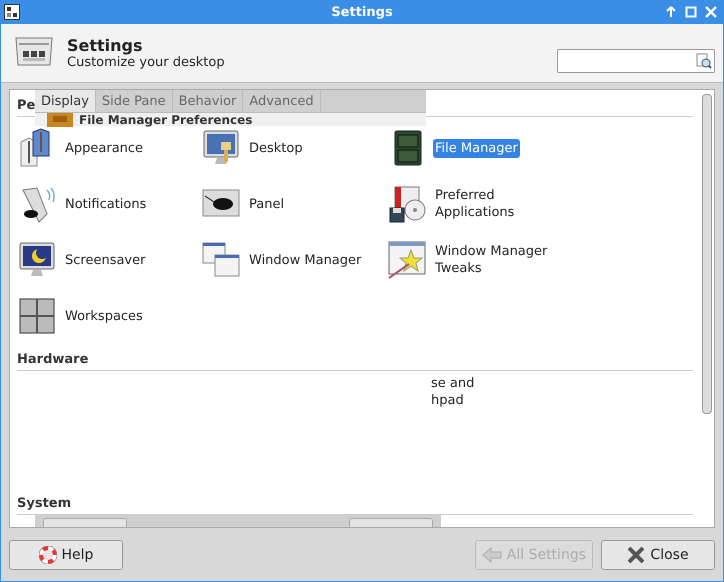 This screenshot has width=724, height=582. I want to click on item-label: Window Manager Tweaks, so click(495, 260).